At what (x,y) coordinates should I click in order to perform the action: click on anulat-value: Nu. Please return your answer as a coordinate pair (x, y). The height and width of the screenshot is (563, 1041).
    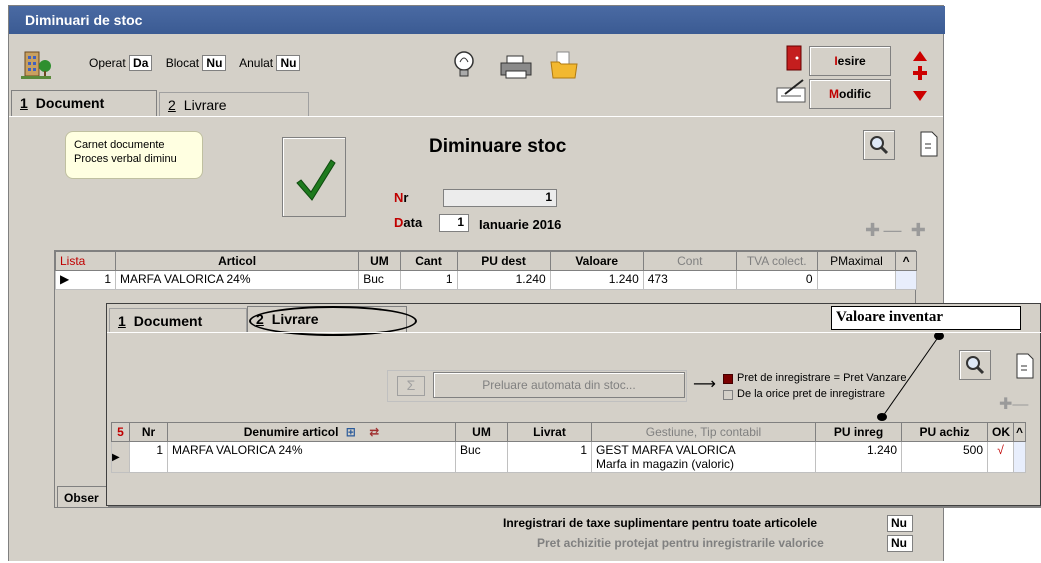
    Looking at the image, I should click on (288, 63).